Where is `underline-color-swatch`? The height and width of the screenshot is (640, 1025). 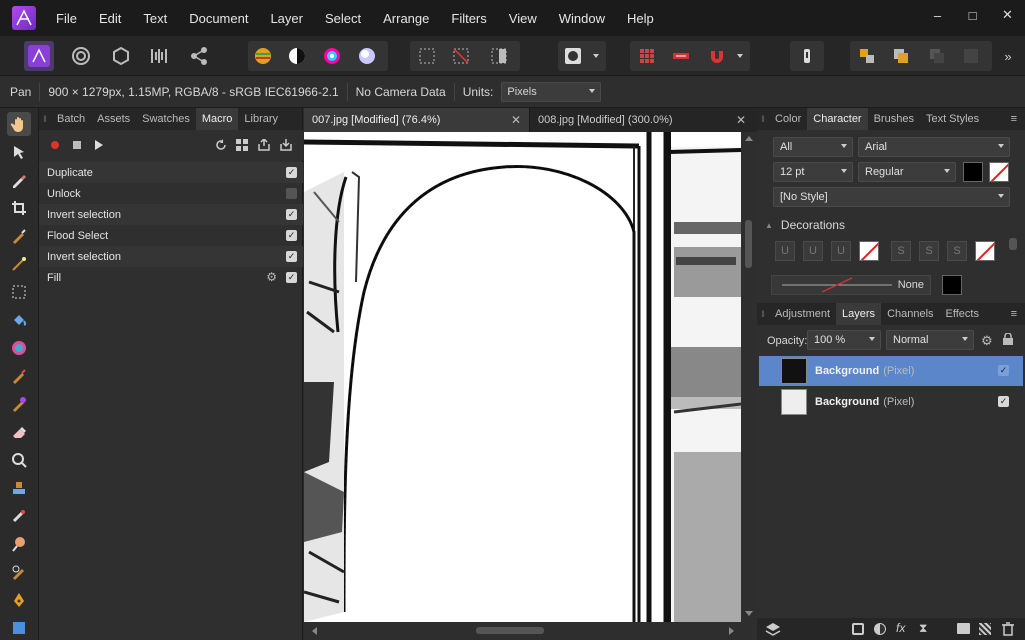 underline-color-swatch is located at coordinates (869, 251).